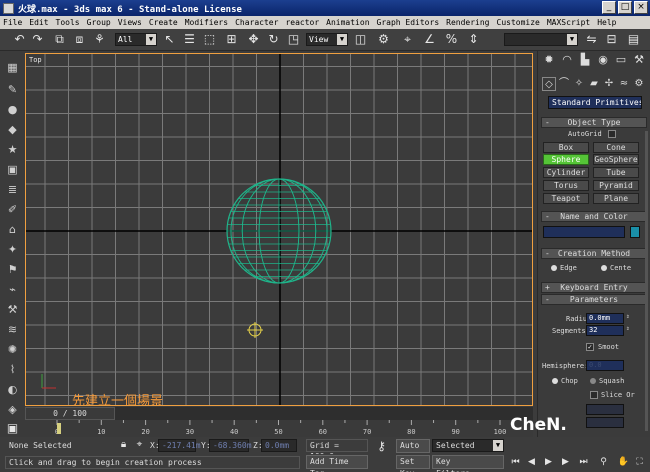 This screenshot has width=650, height=472. Describe the element at coordinates (566, 159) in the screenshot. I see `sphere-button: Sphere` at that location.